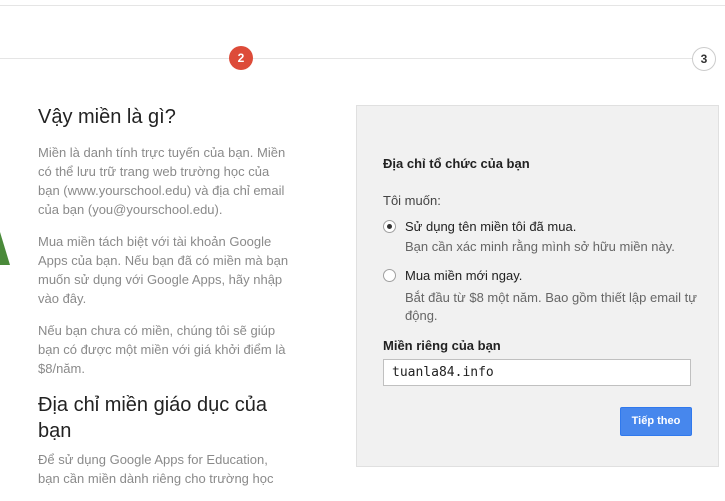 The image size is (725, 501). What do you see at coordinates (704, 59) in the screenshot?
I see `progress-step-3: 3` at bounding box center [704, 59].